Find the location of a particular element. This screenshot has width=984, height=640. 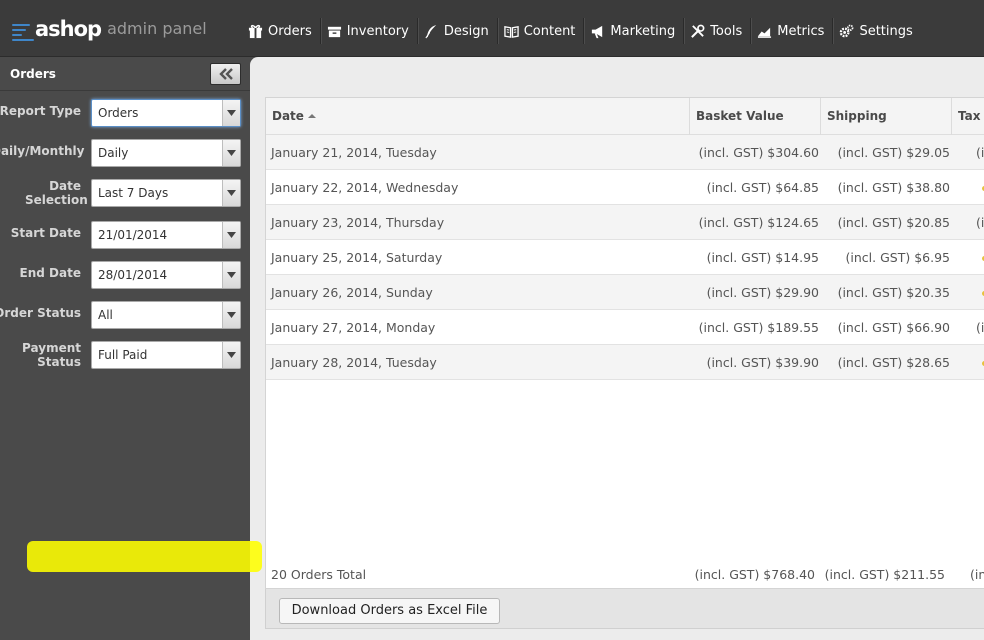

select-value: Daily is located at coordinates (113, 153).